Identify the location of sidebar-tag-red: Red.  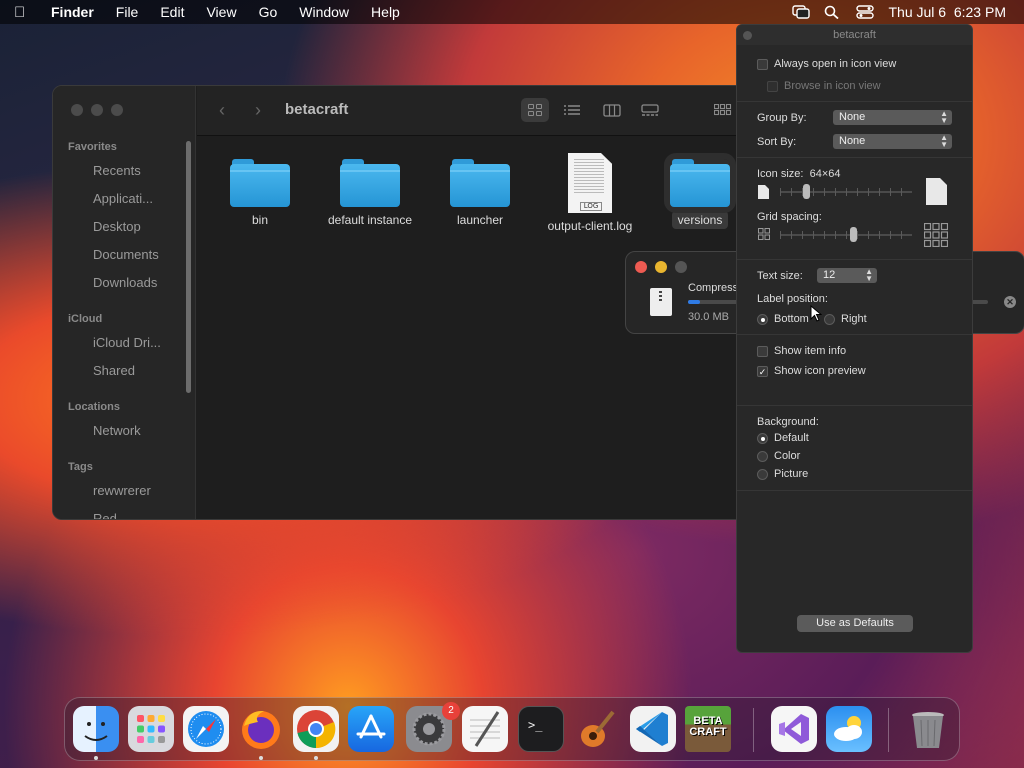
(105, 515).